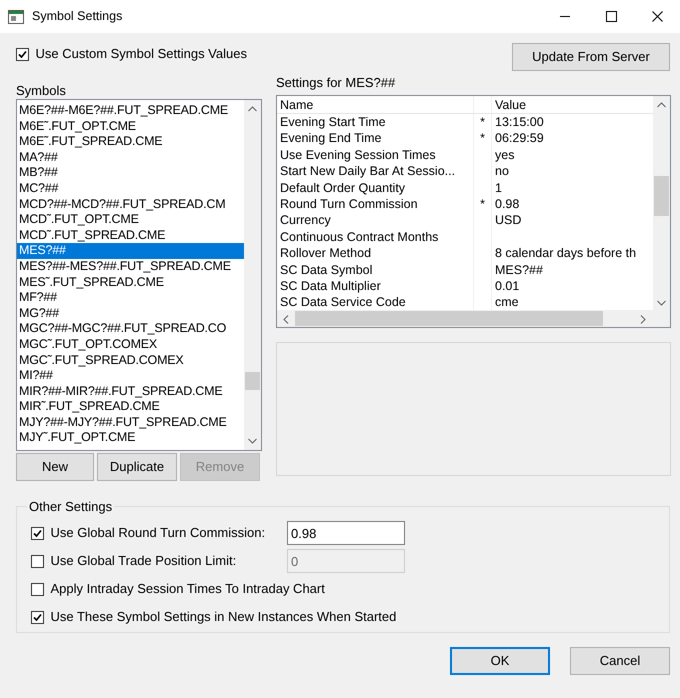 The width and height of the screenshot is (680, 698). Describe the element at coordinates (130, 111) in the screenshot. I see `list-item: M6E?##-M6E?##.FUT_SPREAD.CME` at that location.